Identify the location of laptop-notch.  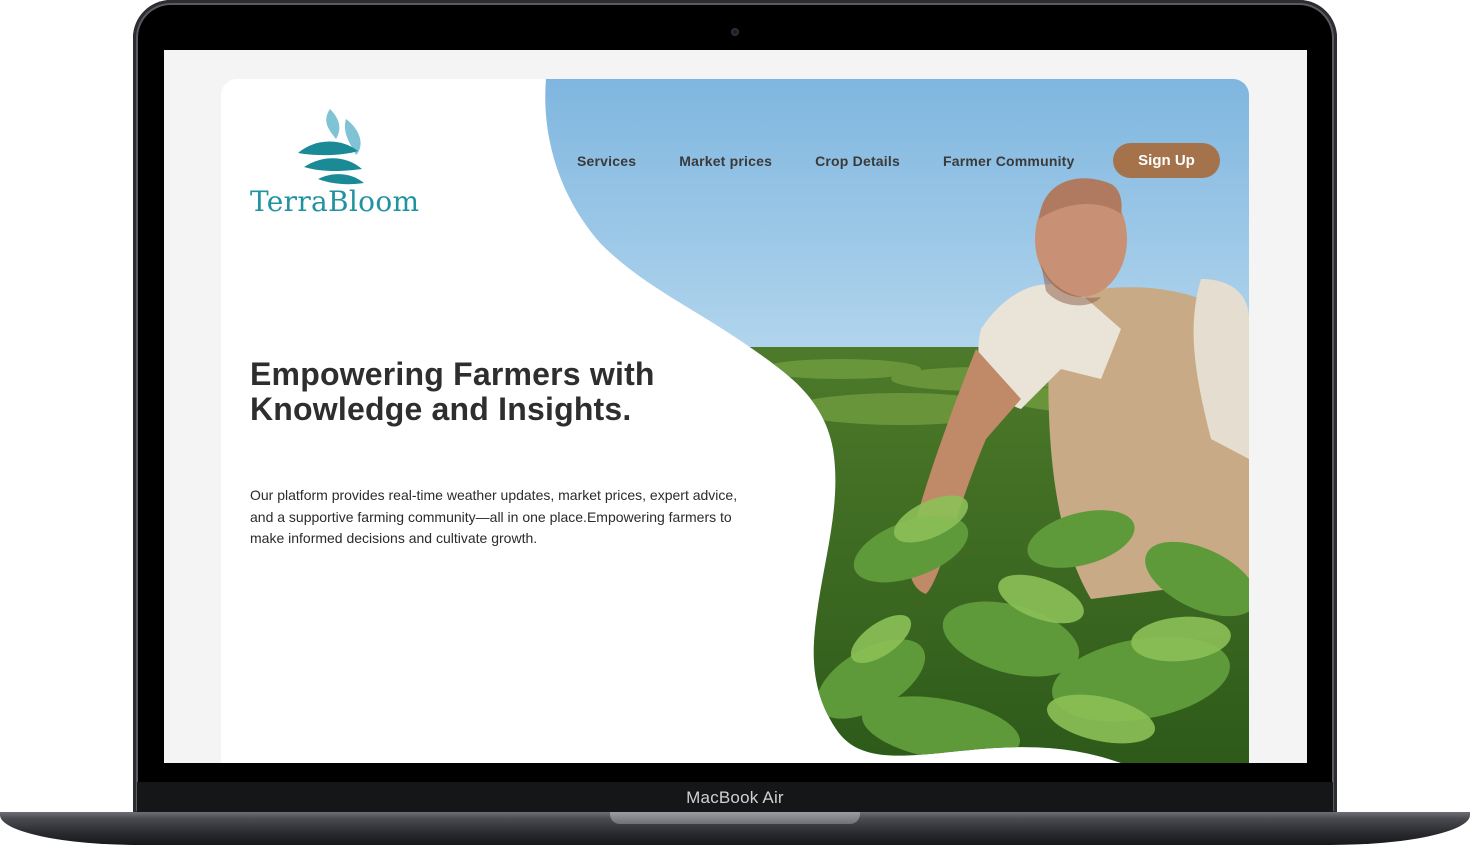
(735, 818).